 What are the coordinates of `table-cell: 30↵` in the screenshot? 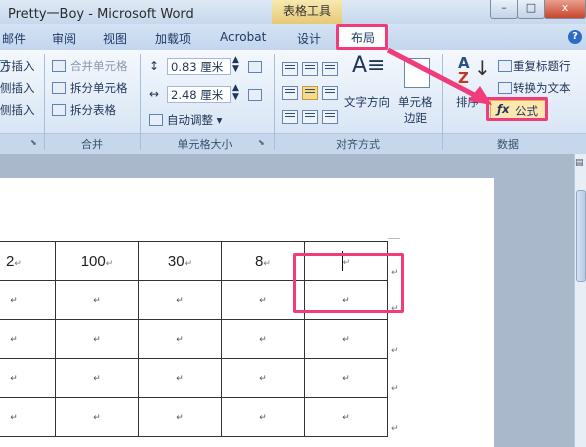 It's located at (180, 261).